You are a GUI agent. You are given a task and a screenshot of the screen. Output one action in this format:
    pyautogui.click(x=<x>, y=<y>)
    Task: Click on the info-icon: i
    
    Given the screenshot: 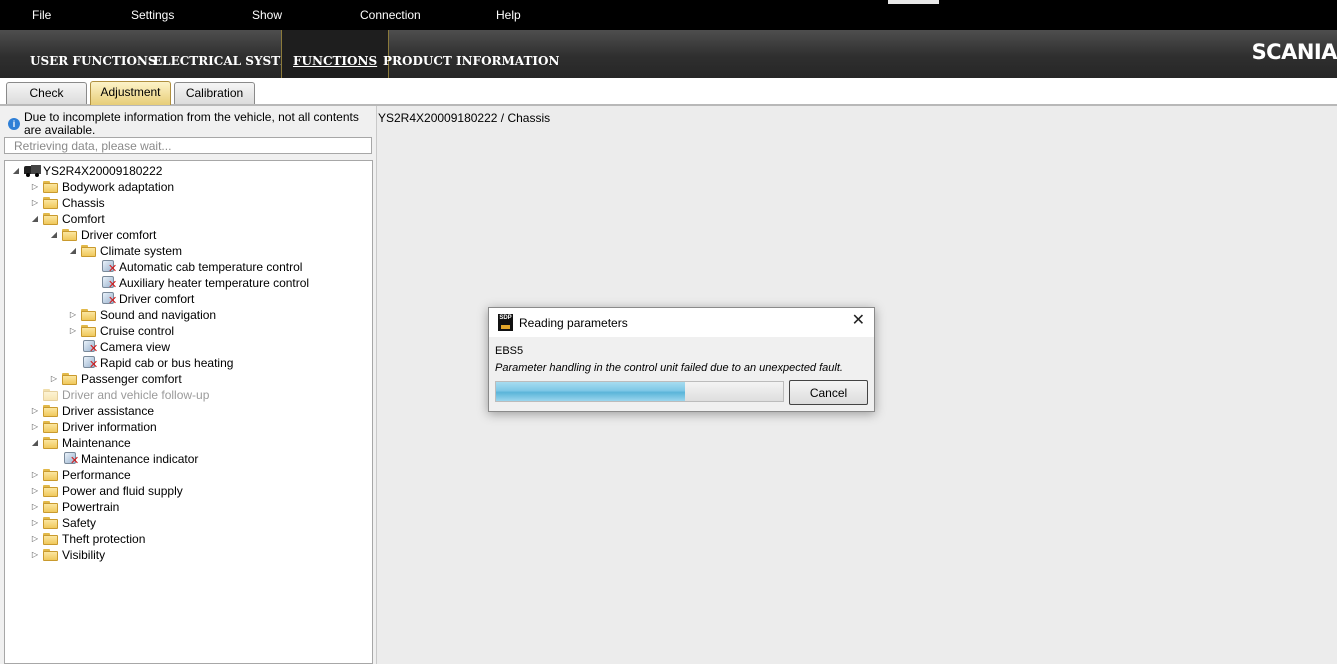 What is the action you would take?
    pyautogui.click(x=14, y=124)
    